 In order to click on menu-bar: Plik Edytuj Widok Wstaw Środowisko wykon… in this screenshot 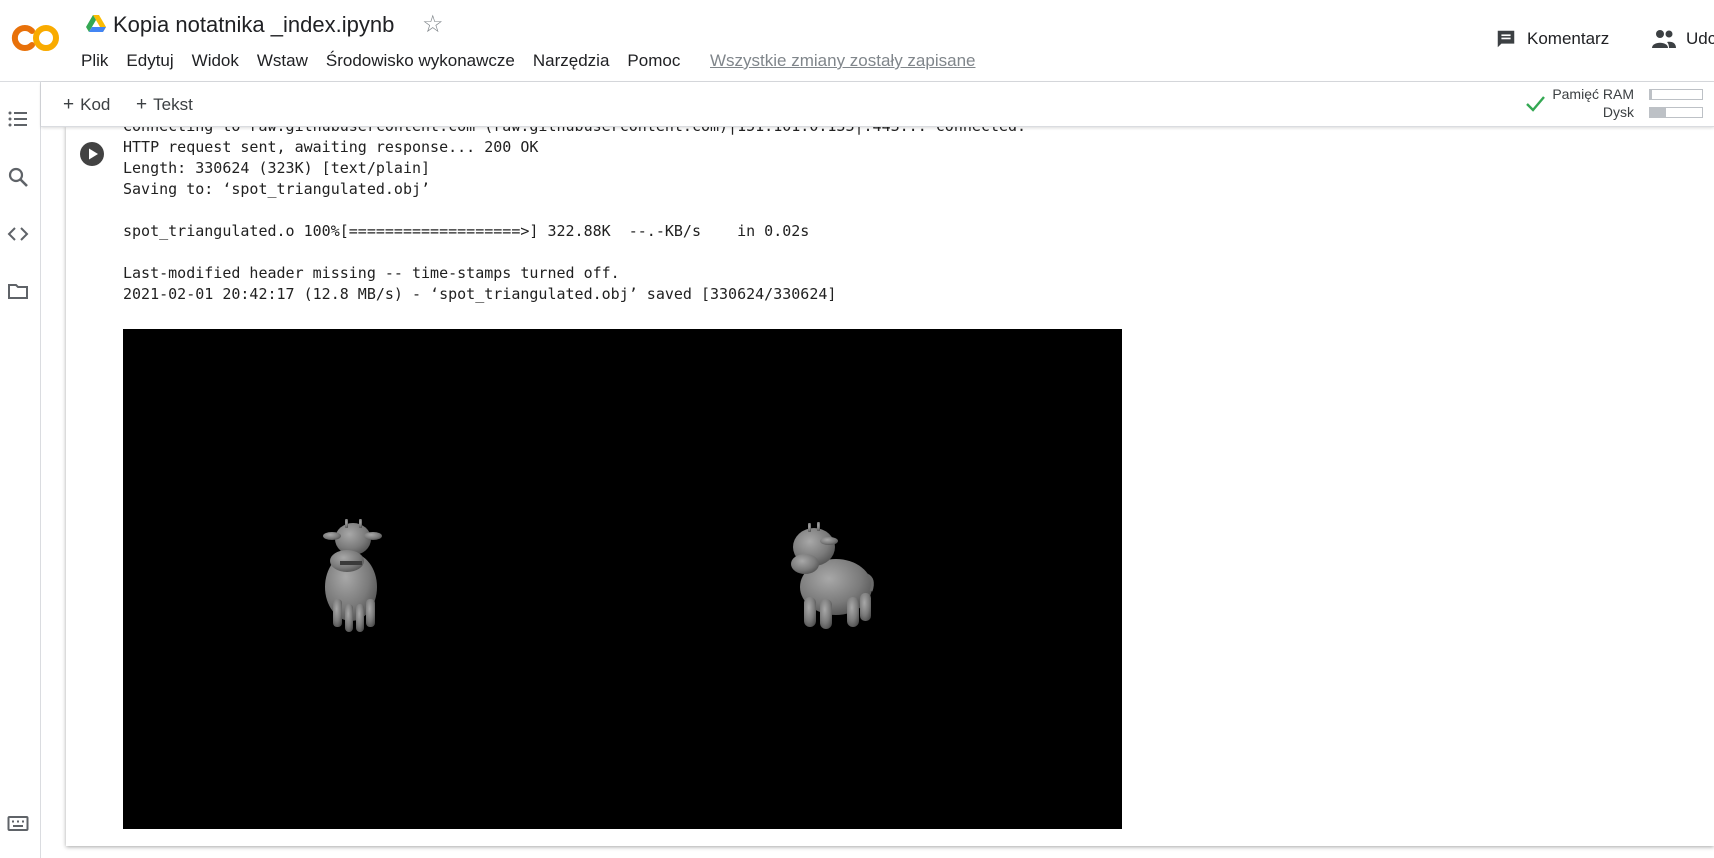, I will do `click(380, 61)`.